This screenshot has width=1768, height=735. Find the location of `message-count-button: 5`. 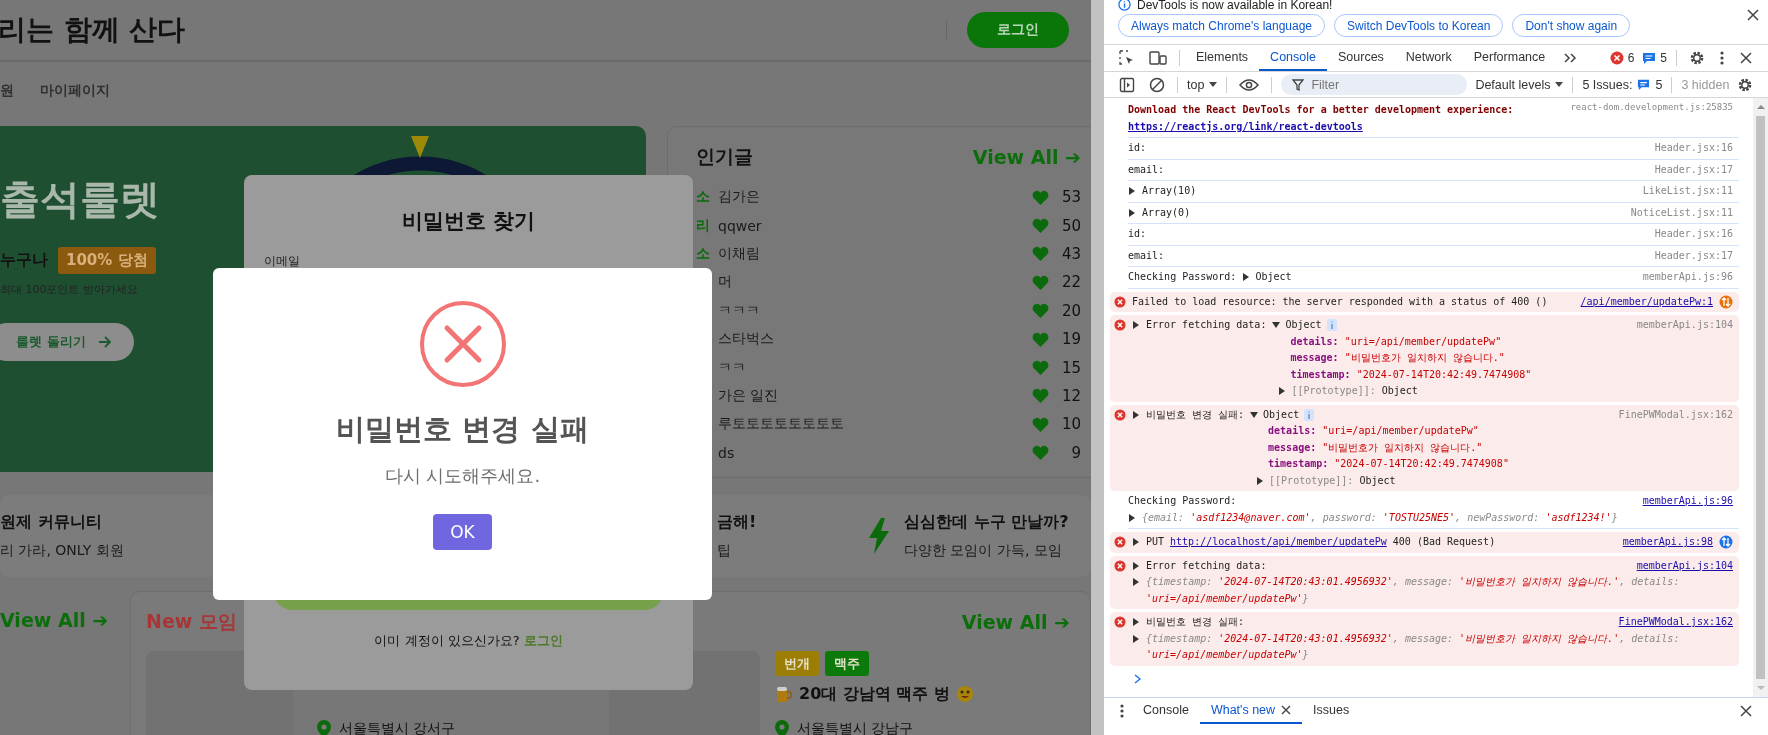

message-count-button: 5 is located at coordinates (1654, 58).